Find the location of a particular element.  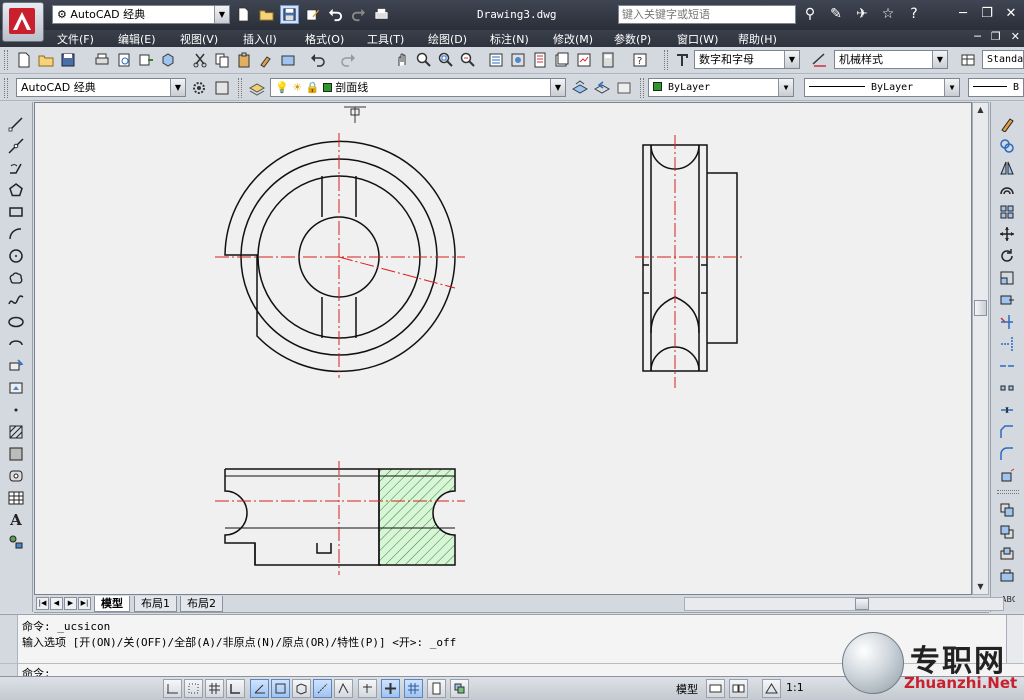

make-block-button is located at coordinates (16, 388).